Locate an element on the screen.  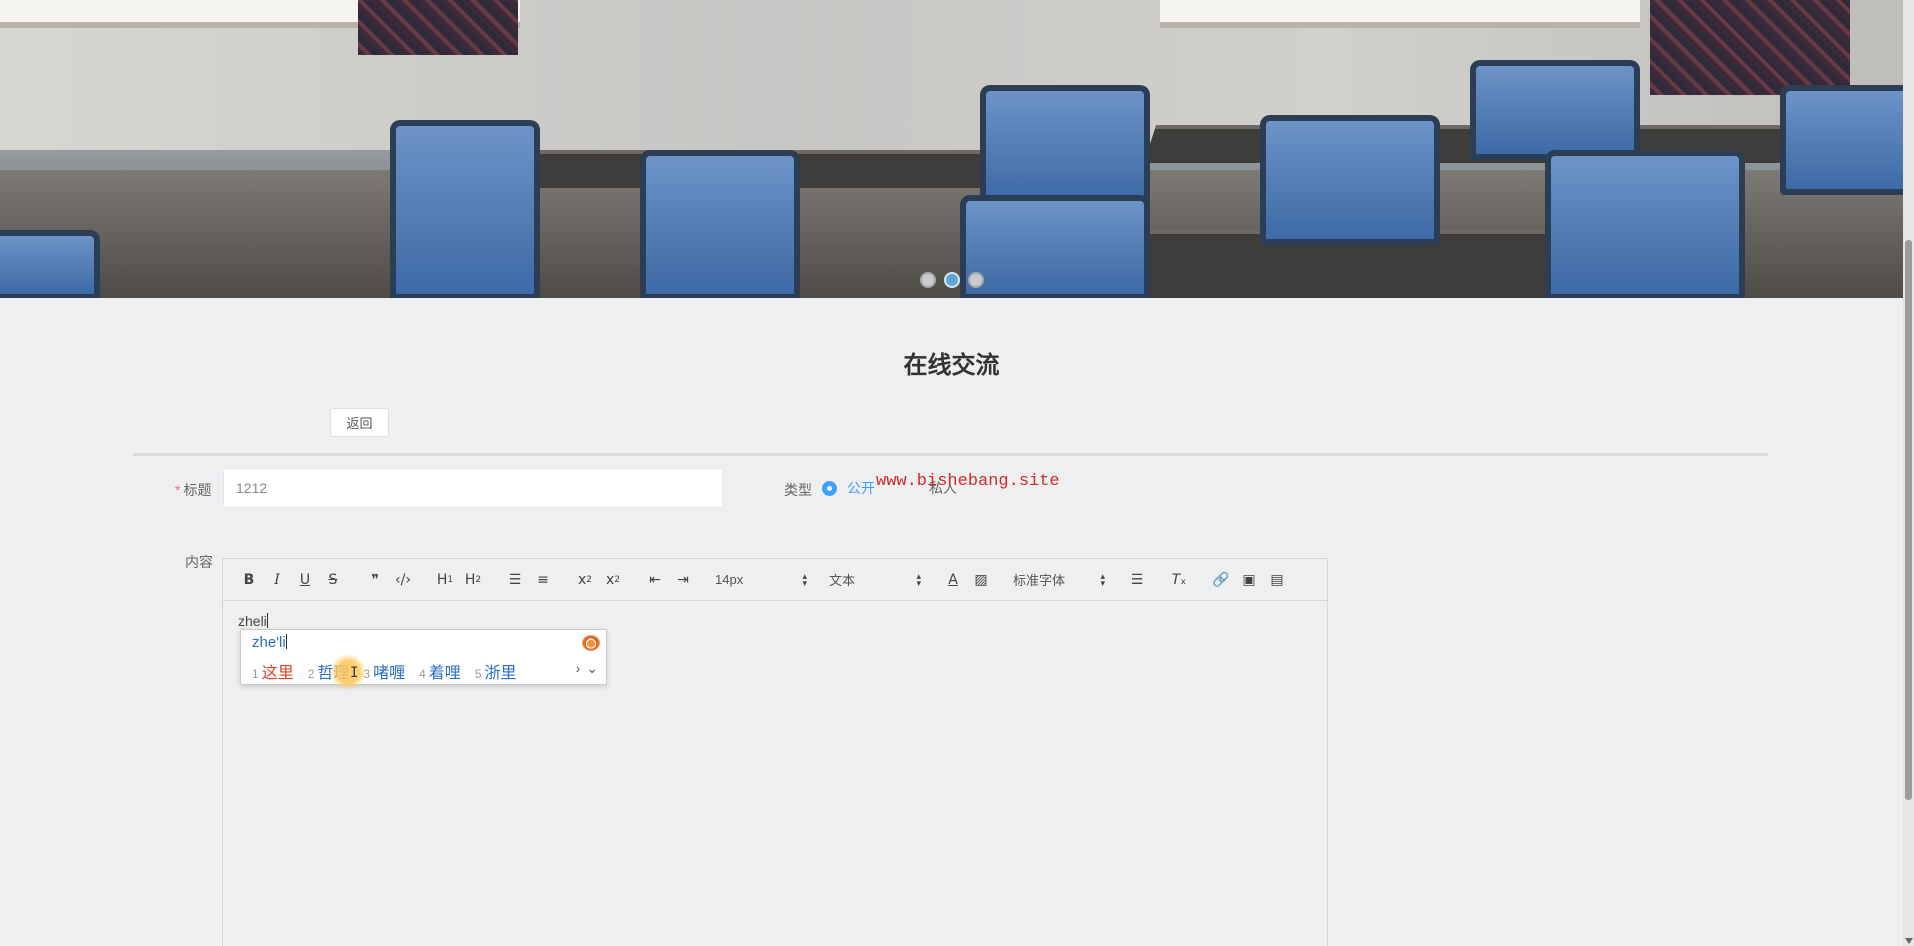
page-scrollbar is located at coordinates (1908, 473).